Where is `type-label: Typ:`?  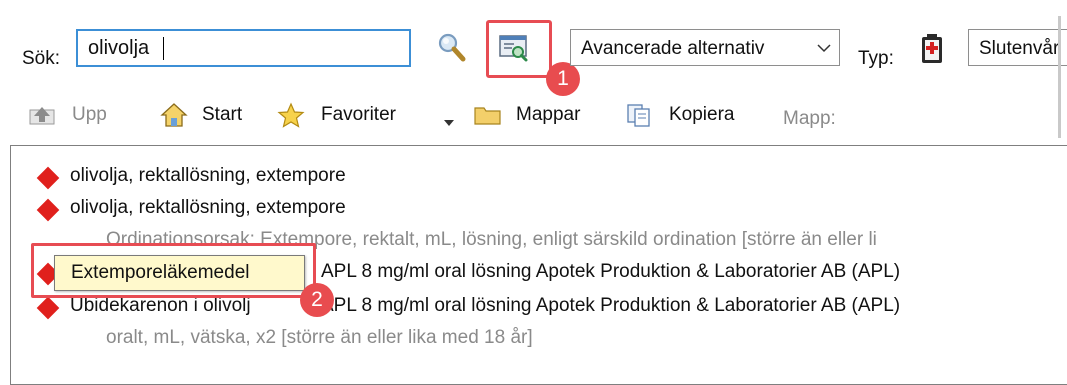
type-label: Typ: is located at coordinates (876, 58).